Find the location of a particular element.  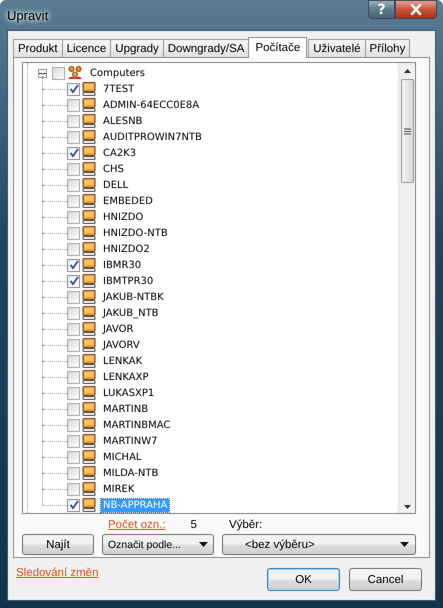

tree-item: LENKAXP is located at coordinates (125, 377).